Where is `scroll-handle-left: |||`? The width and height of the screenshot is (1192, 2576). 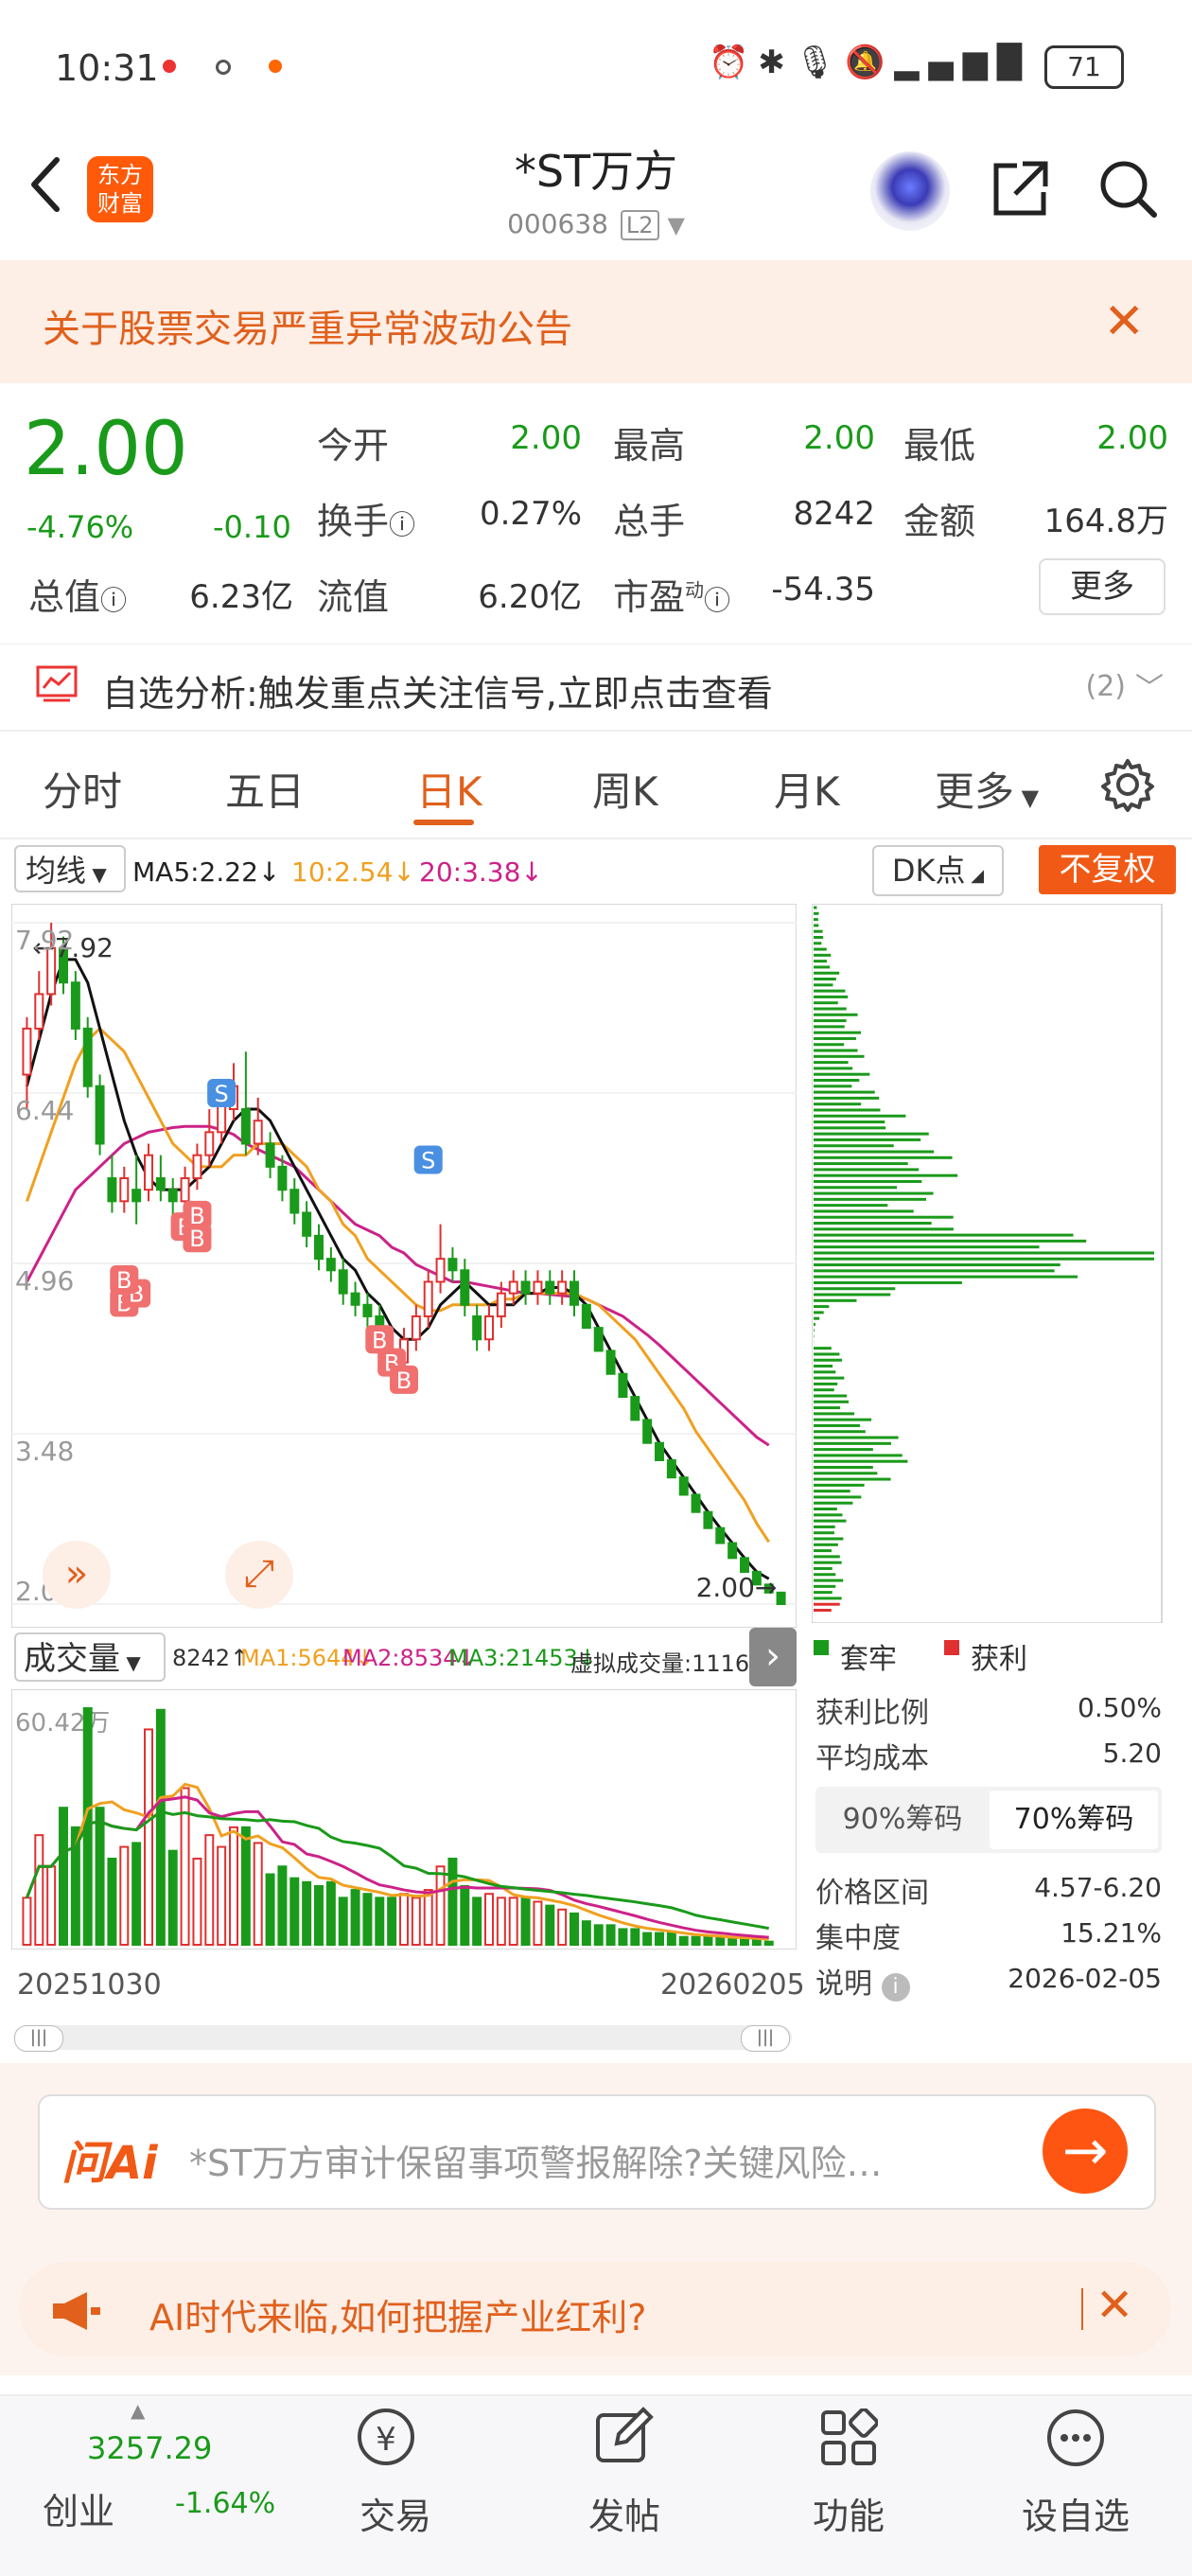 scroll-handle-left: ||| is located at coordinates (38, 2038).